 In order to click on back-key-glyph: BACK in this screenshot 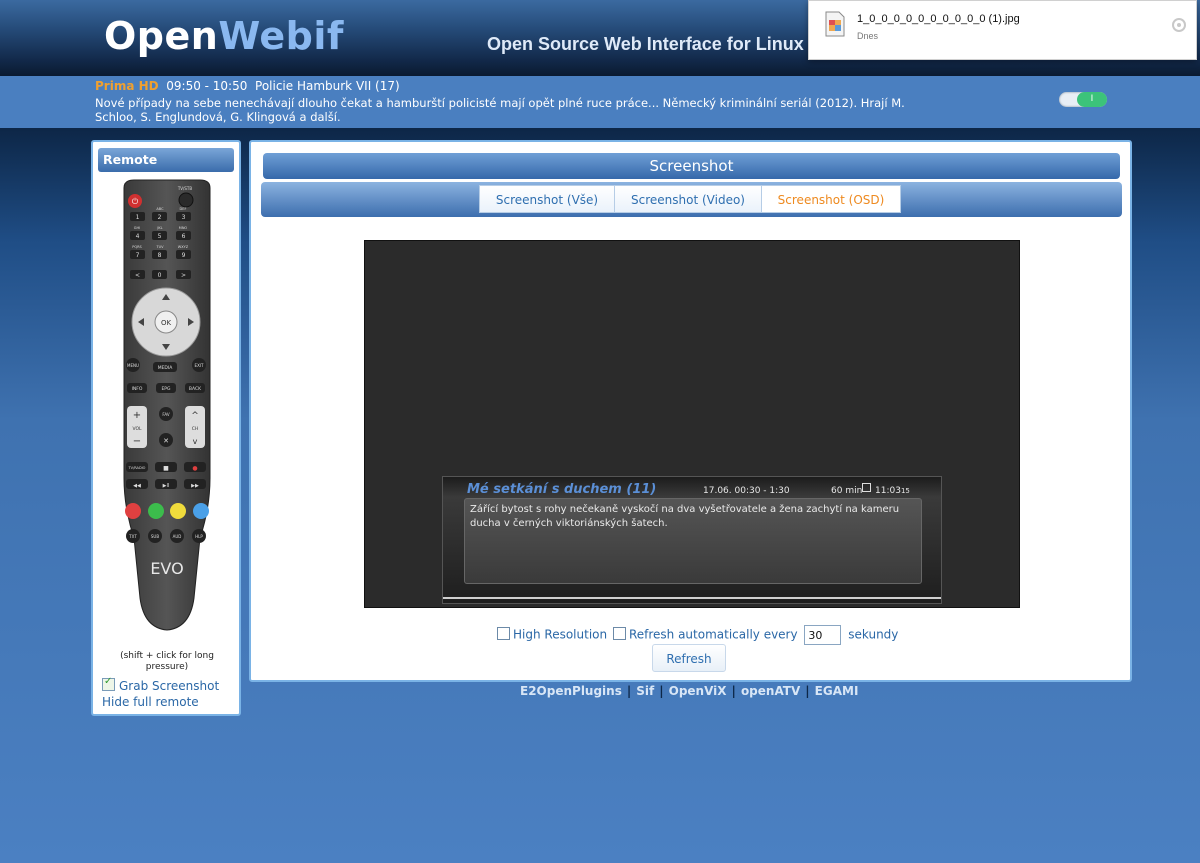, I will do `click(195, 389)`.